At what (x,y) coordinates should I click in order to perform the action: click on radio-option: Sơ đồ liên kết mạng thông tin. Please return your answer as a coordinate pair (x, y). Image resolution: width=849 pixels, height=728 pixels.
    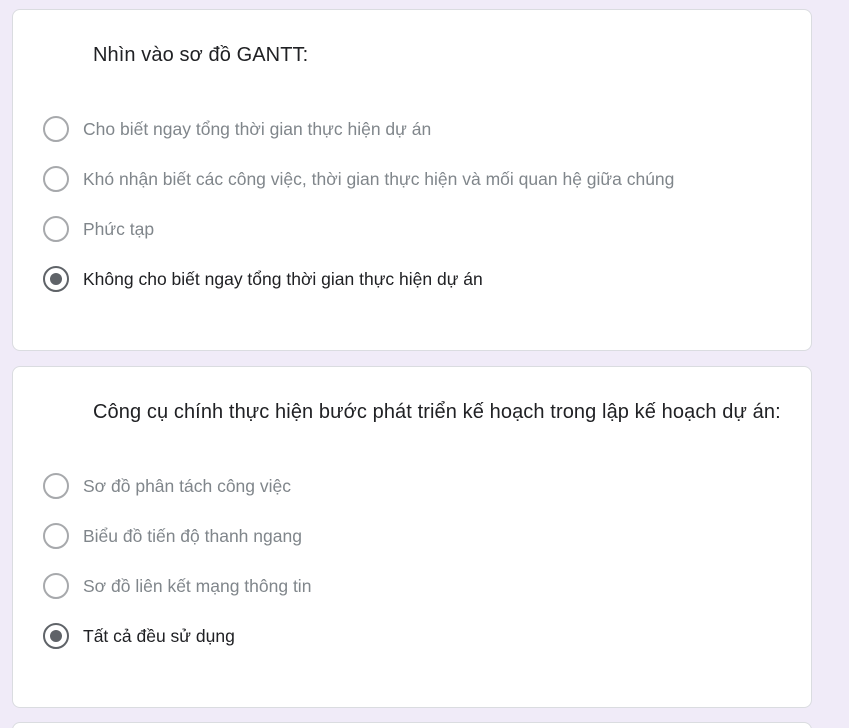
    Looking at the image, I should click on (177, 586).